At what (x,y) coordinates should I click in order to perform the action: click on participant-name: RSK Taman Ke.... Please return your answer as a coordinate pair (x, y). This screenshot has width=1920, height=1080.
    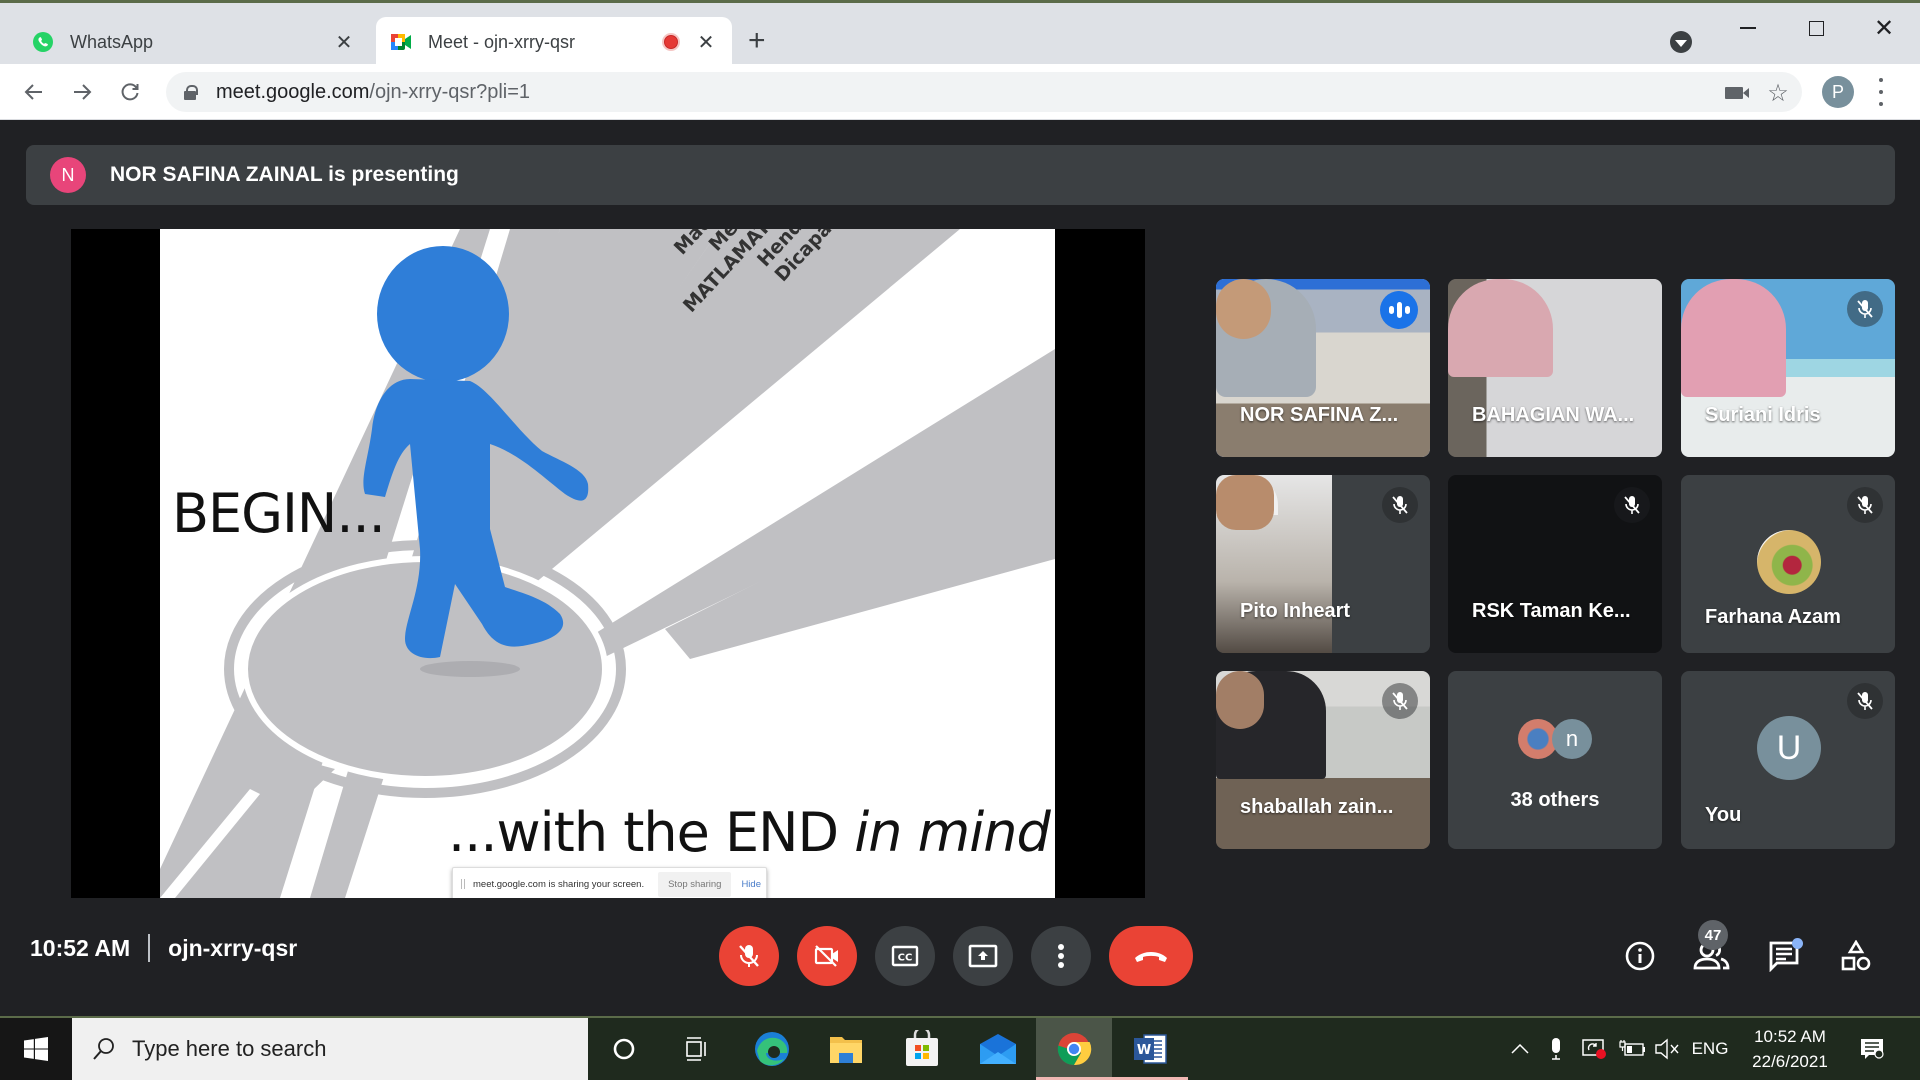
    Looking at the image, I should click on (1551, 611).